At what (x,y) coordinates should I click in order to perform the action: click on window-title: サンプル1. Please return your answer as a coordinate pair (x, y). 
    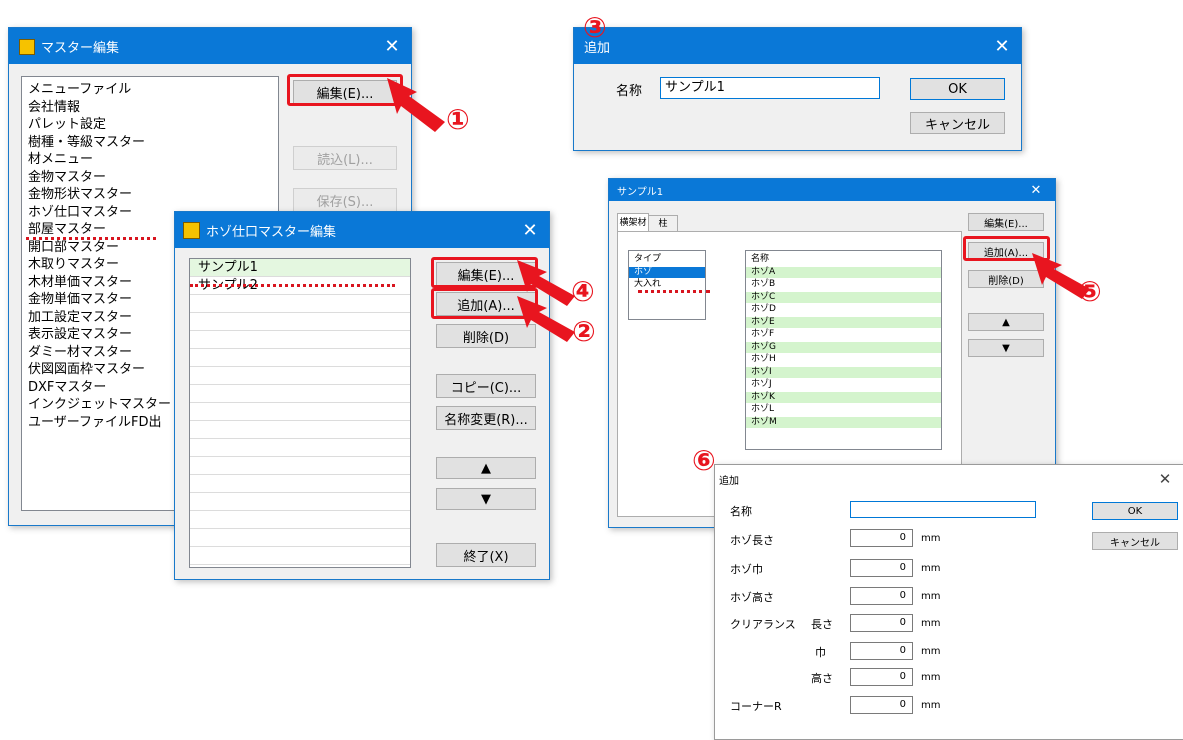
    Looking at the image, I should click on (640, 192).